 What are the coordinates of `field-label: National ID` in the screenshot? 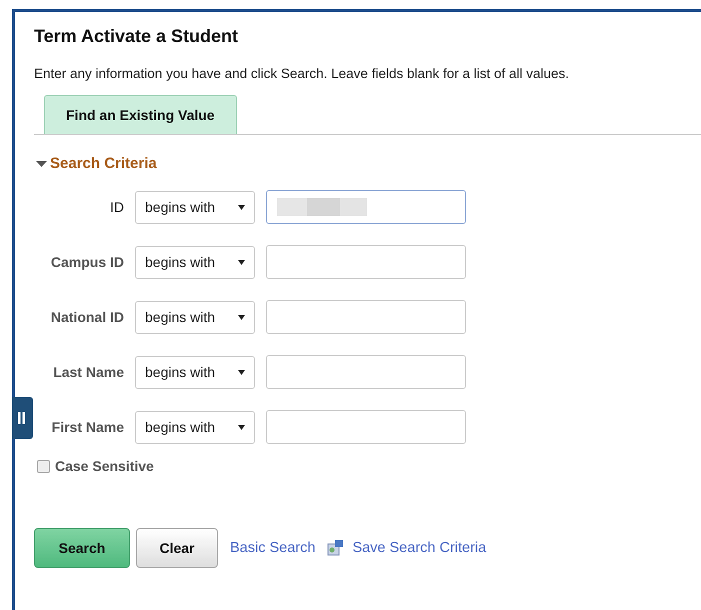 It's located at (87, 317).